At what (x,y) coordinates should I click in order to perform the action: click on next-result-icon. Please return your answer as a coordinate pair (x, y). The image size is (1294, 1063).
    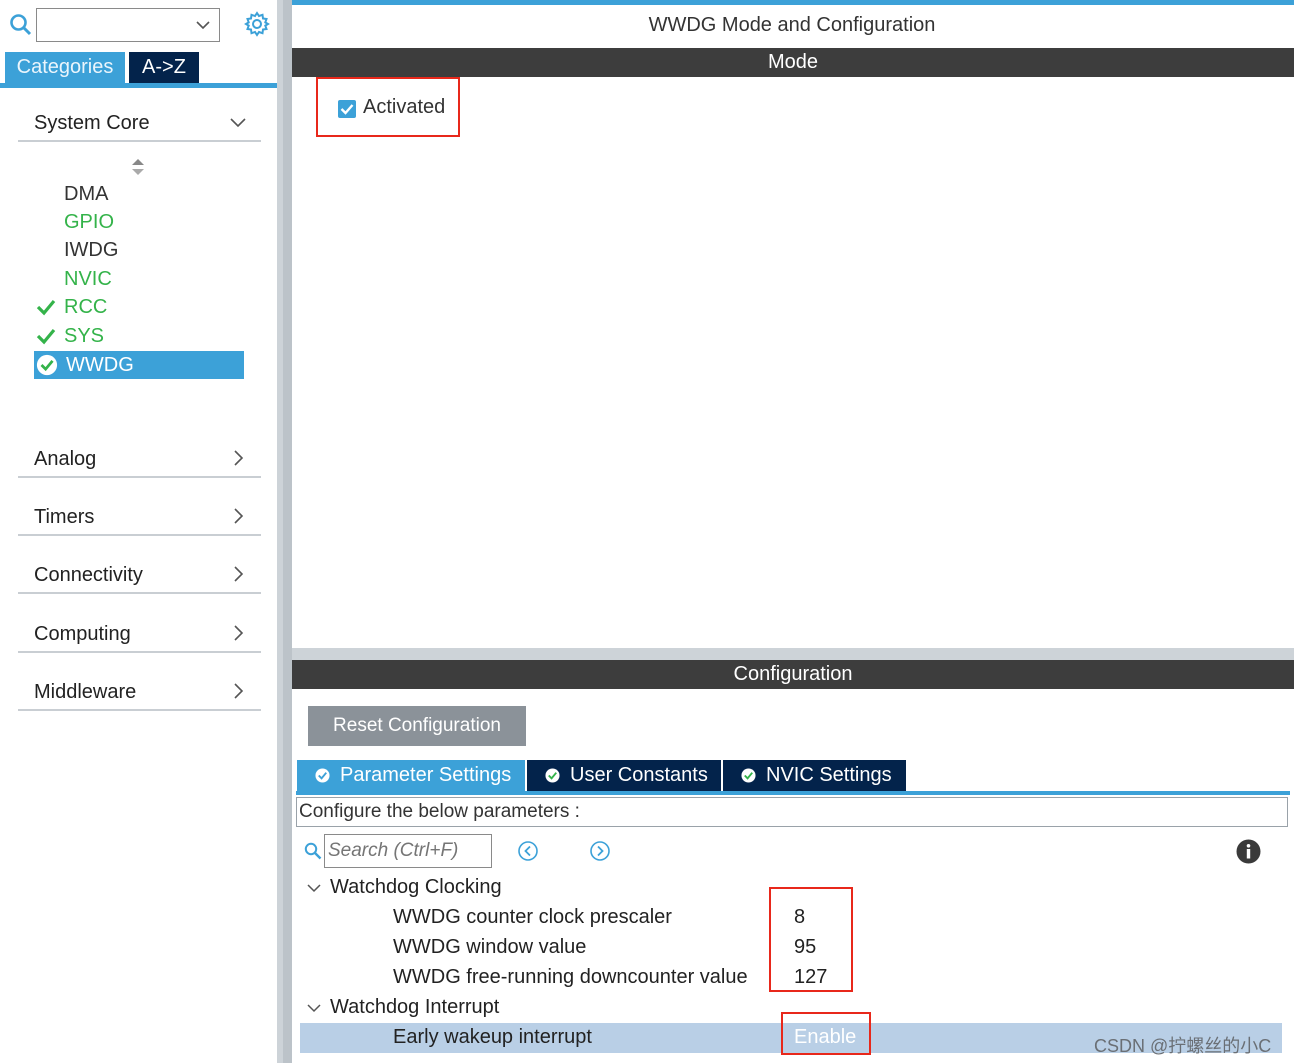
    Looking at the image, I should click on (600, 851).